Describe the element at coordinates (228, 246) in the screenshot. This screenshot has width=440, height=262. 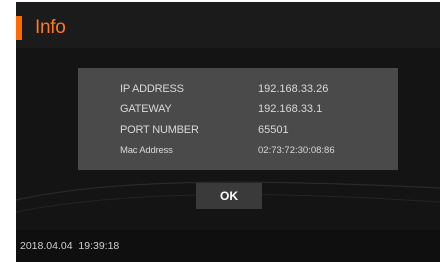
I see `status-footer: 2018.04.04 19:39:18` at that location.